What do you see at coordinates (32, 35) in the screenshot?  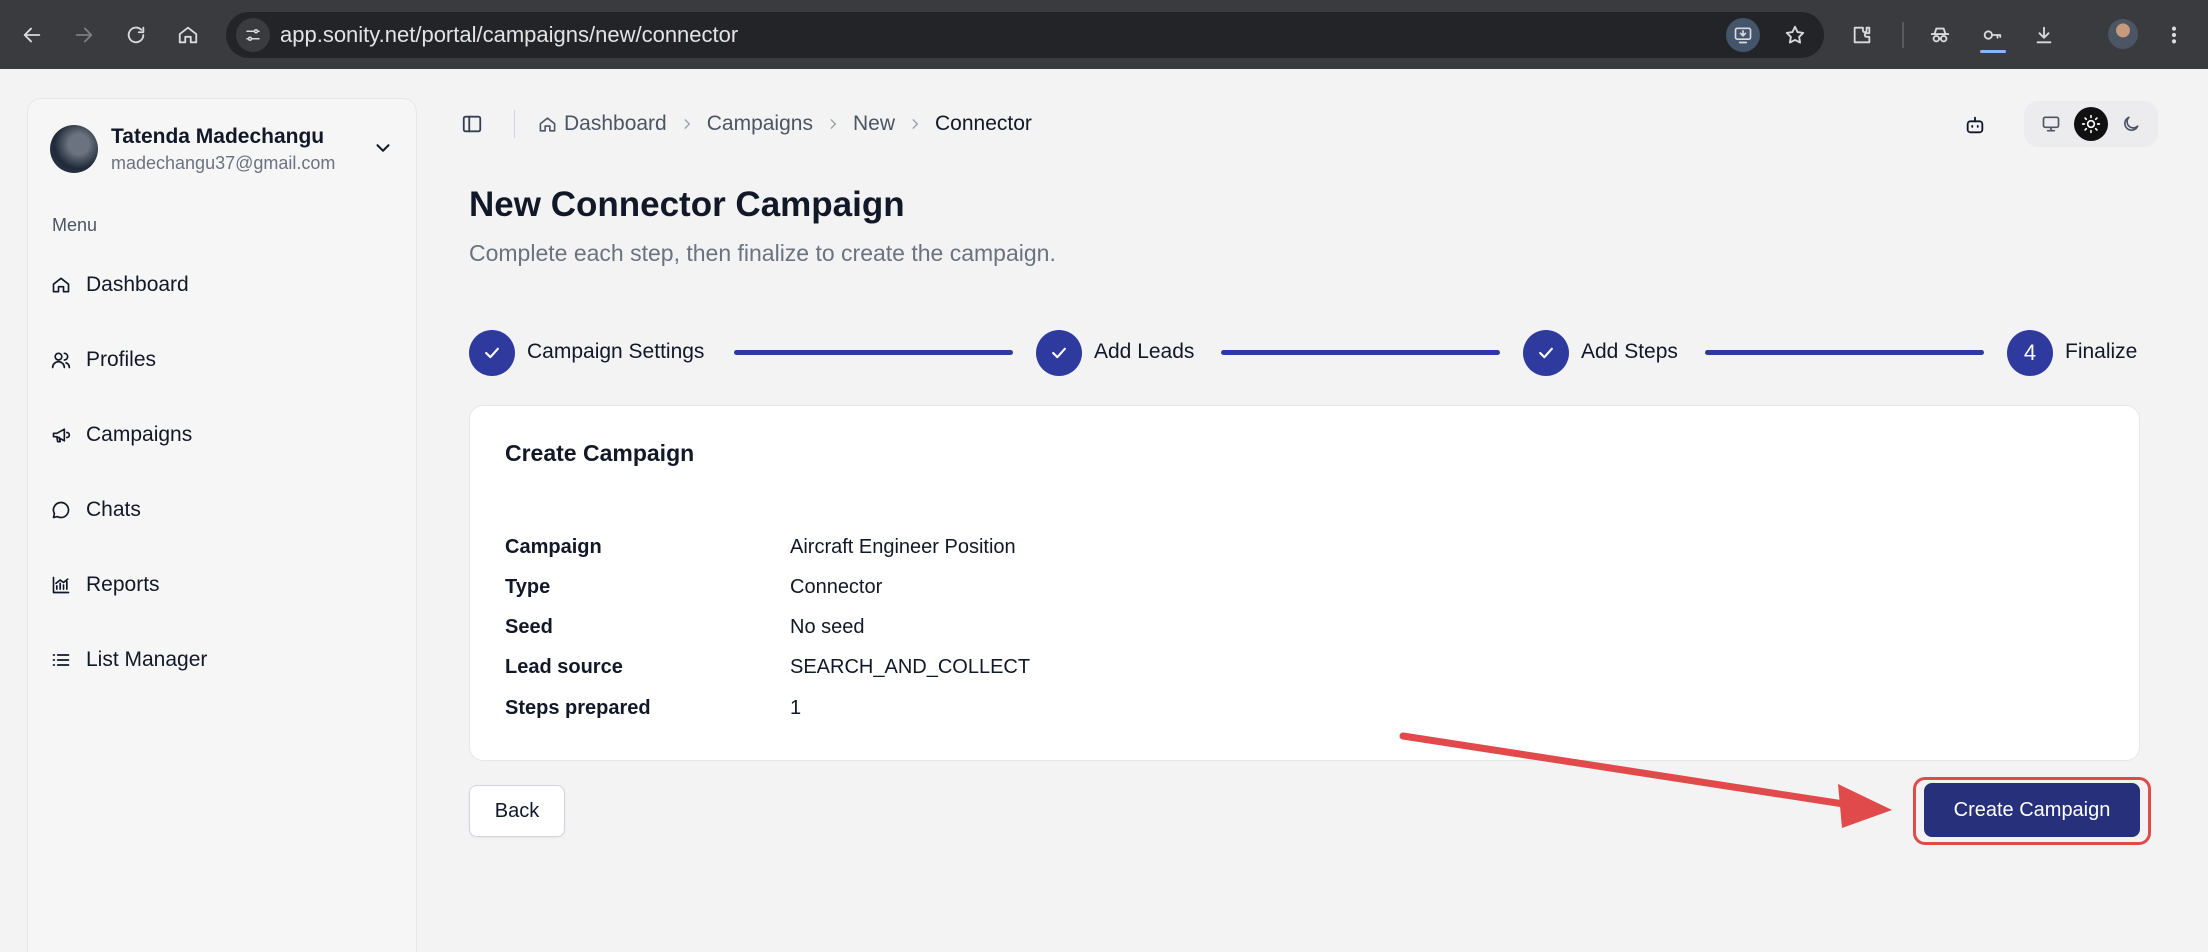 I see `back-arrow-icon` at bounding box center [32, 35].